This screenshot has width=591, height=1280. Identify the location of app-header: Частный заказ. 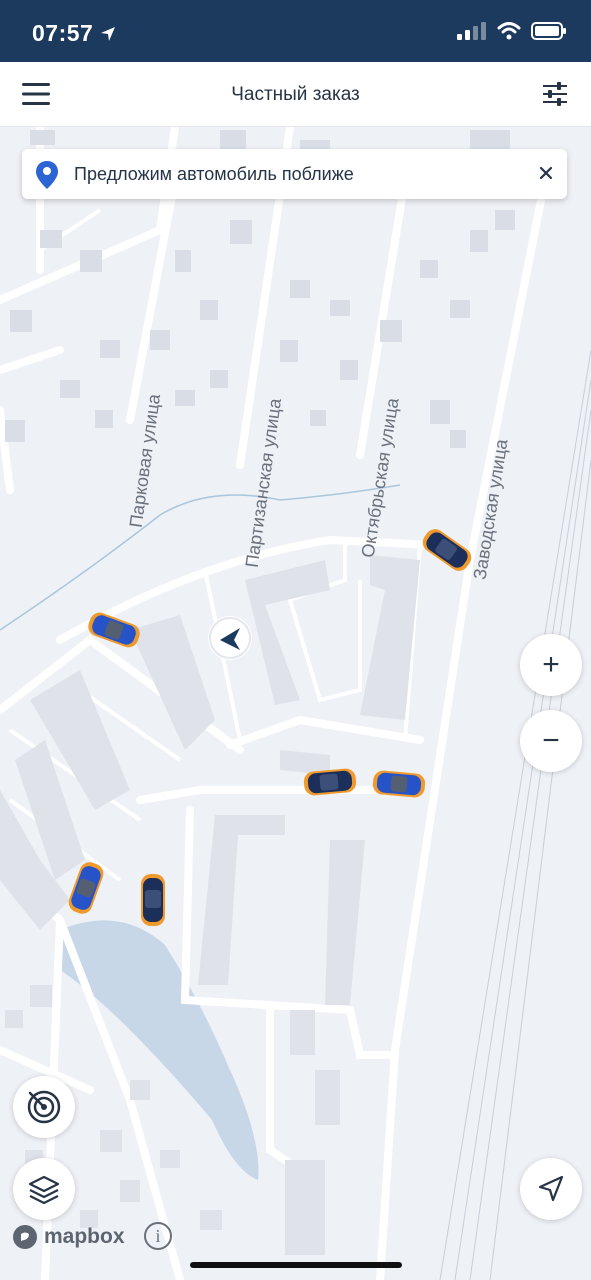
(295, 94).